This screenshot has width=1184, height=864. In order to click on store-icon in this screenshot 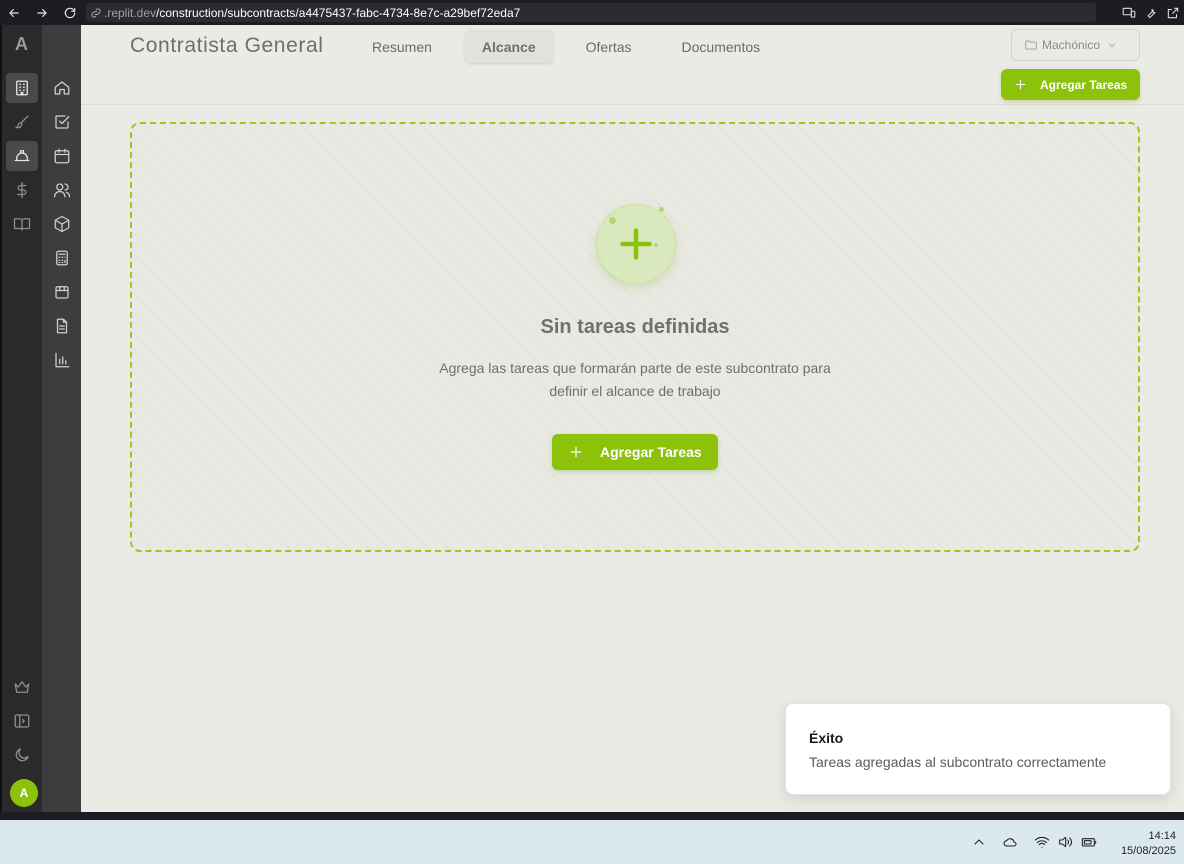, I will do `click(62, 292)`.